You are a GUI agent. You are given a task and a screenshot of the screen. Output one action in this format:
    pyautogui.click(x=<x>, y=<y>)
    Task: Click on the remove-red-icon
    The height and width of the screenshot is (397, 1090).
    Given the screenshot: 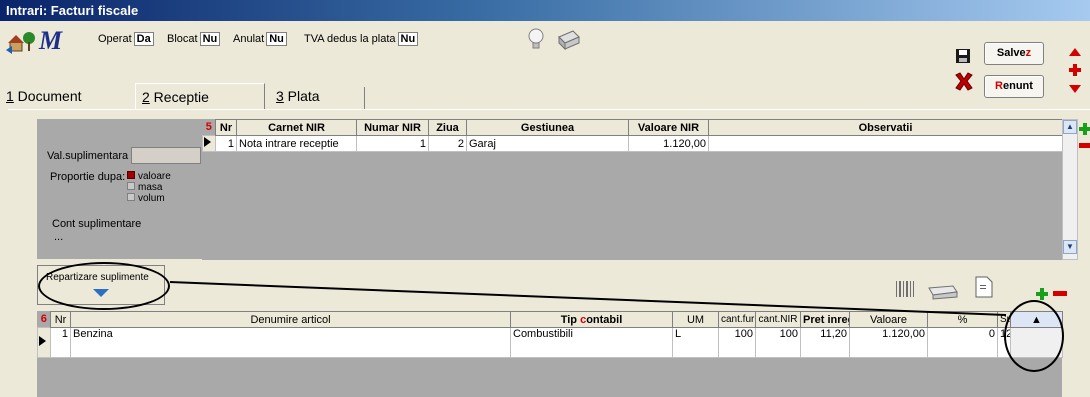 What is the action you would take?
    pyautogui.click(x=1084, y=146)
    